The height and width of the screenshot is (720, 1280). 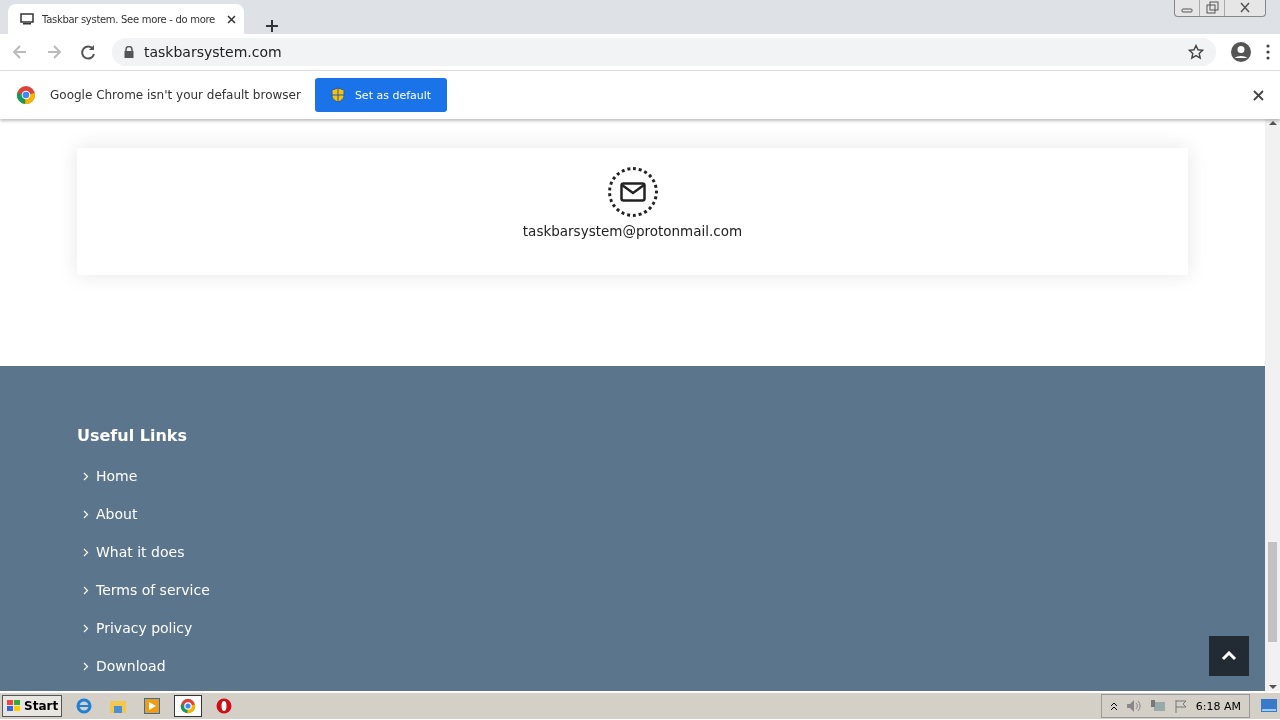 I want to click on footer-link: Privacy policy, so click(x=632, y=628).